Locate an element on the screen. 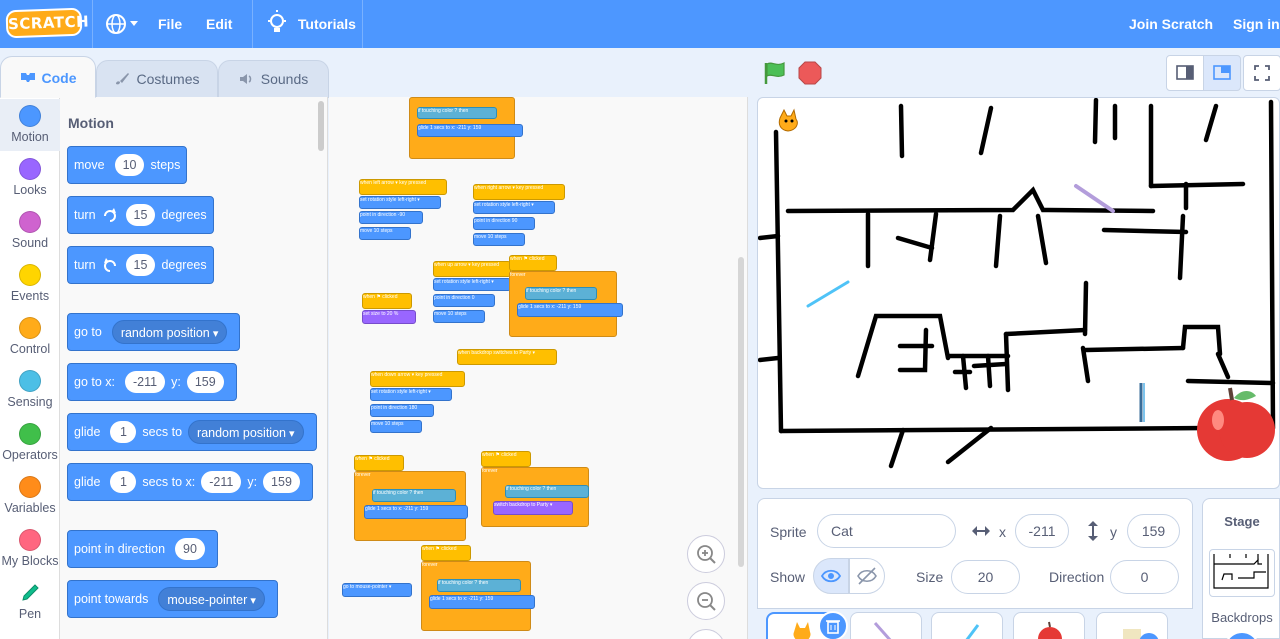 Image resolution: width=1280 pixels, height=639 pixels. zoom-out-button is located at coordinates (706, 601).